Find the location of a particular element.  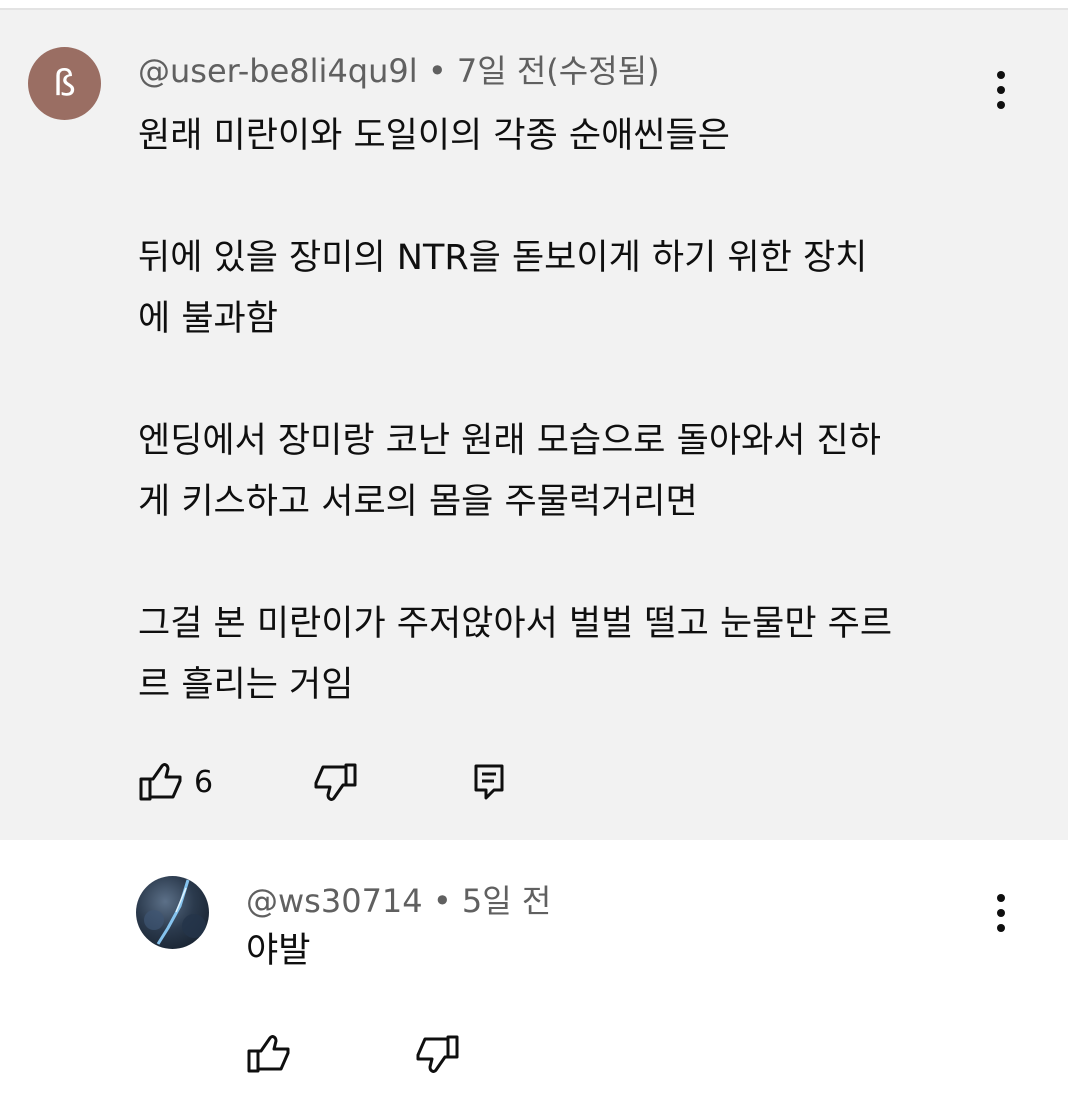

reply-time: 5일 전 is located at coordinates (506, 901).